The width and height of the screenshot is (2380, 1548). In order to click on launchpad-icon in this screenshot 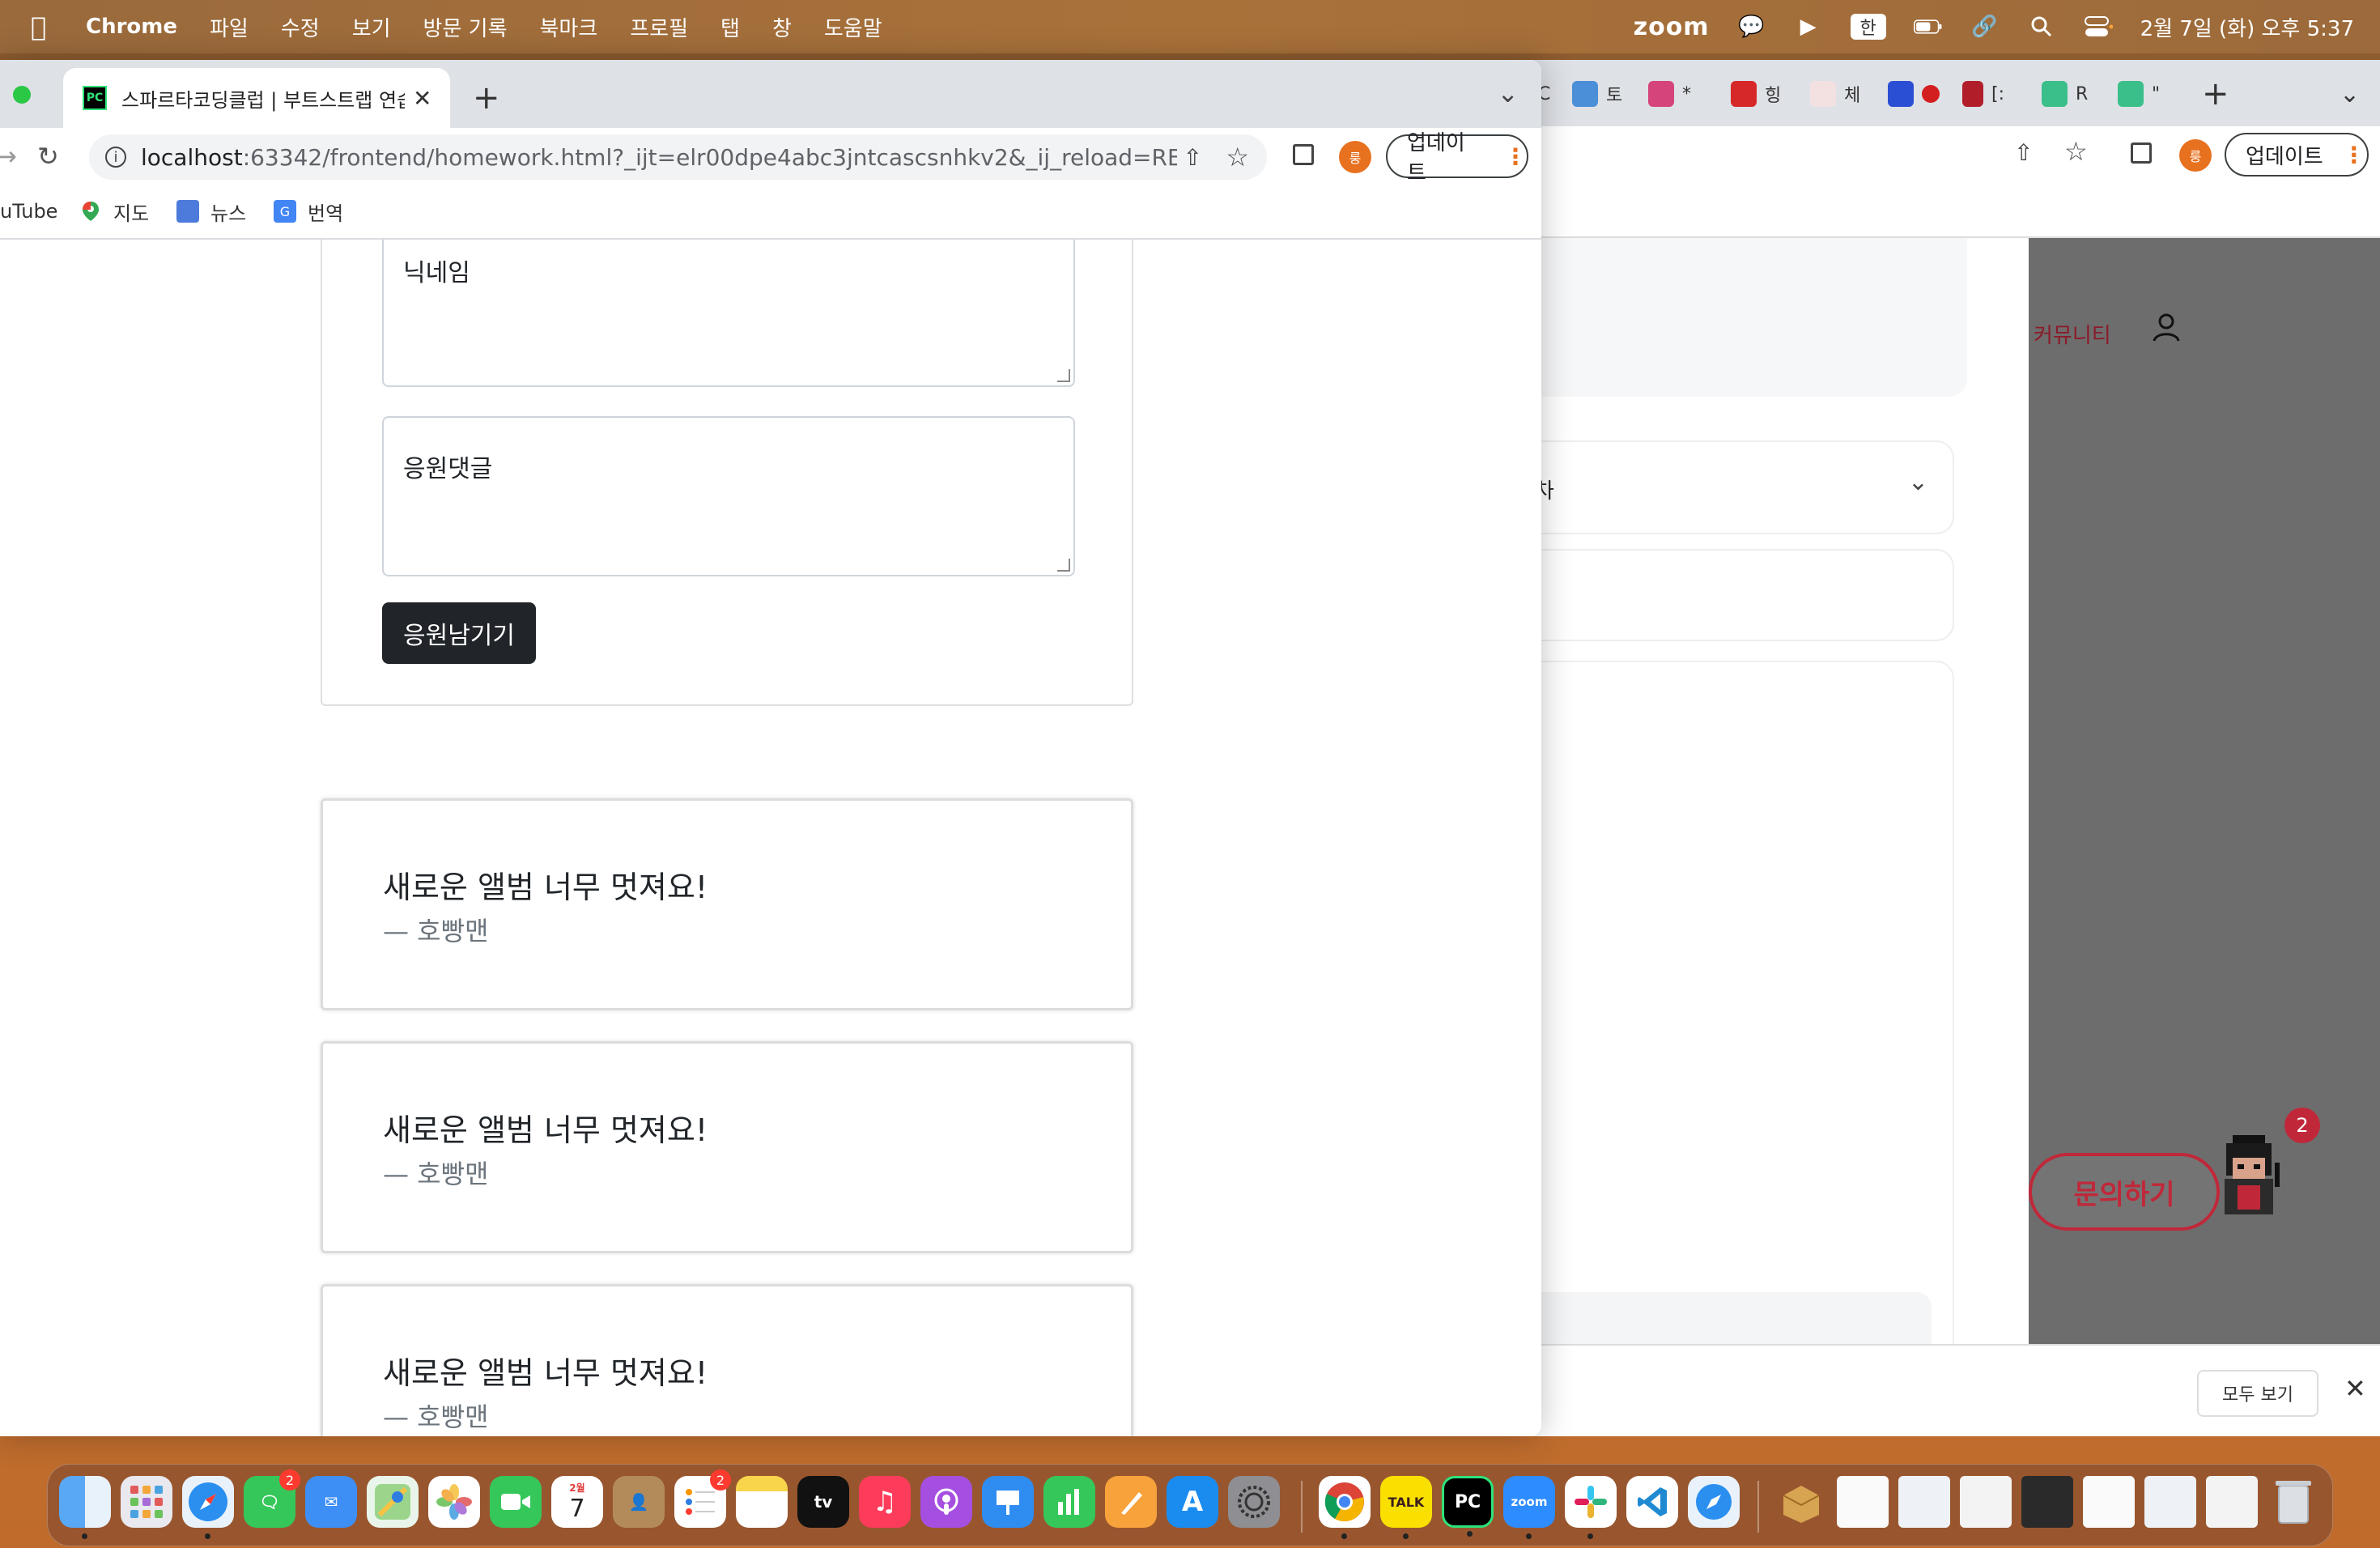, I will do `click(146, 1502)`.